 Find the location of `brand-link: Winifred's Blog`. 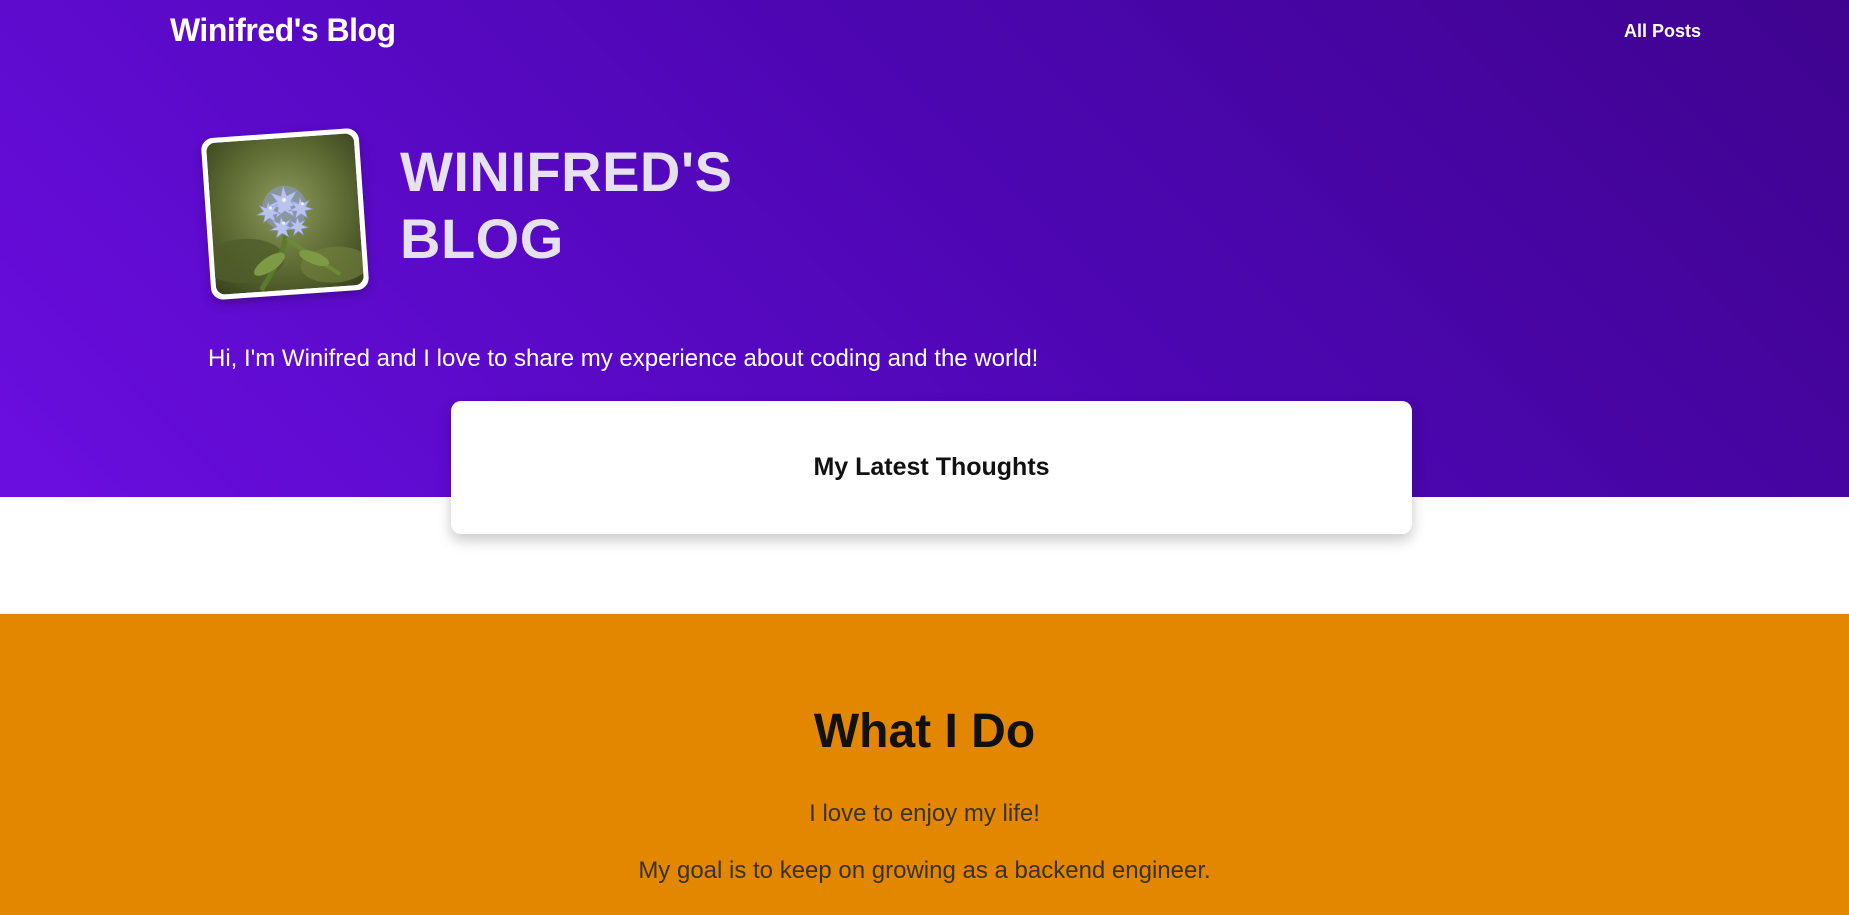

brand-link: Winifred's Blog is located at coordinates (283, 30).